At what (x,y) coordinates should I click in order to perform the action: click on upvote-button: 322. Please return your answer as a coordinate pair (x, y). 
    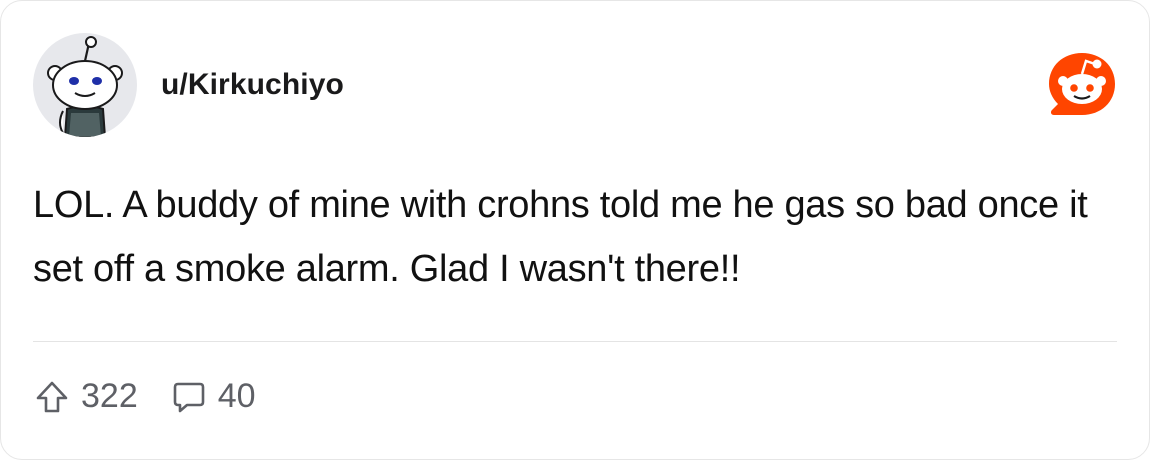
    Looking at the image, I should click on (86, 396).